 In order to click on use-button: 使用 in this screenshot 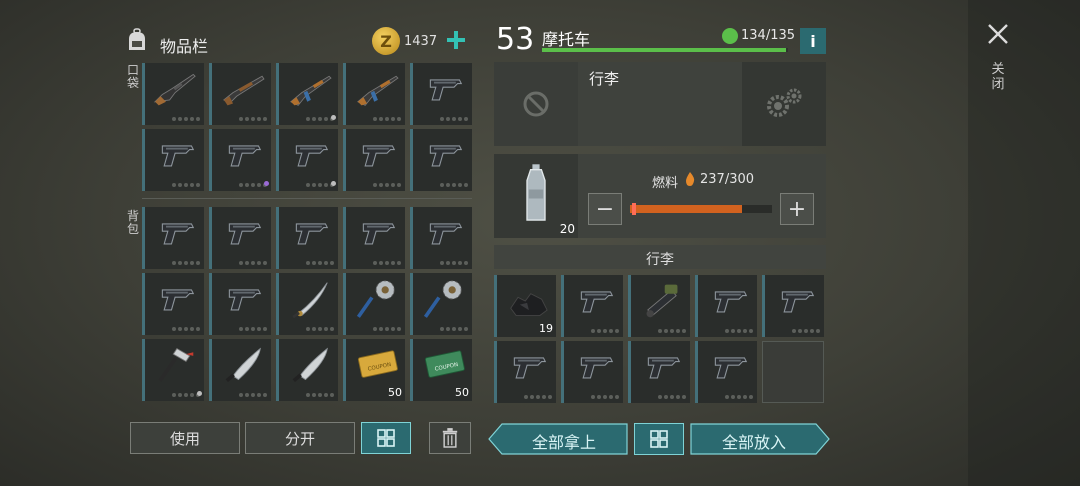, I will do `click(185, 438)`.